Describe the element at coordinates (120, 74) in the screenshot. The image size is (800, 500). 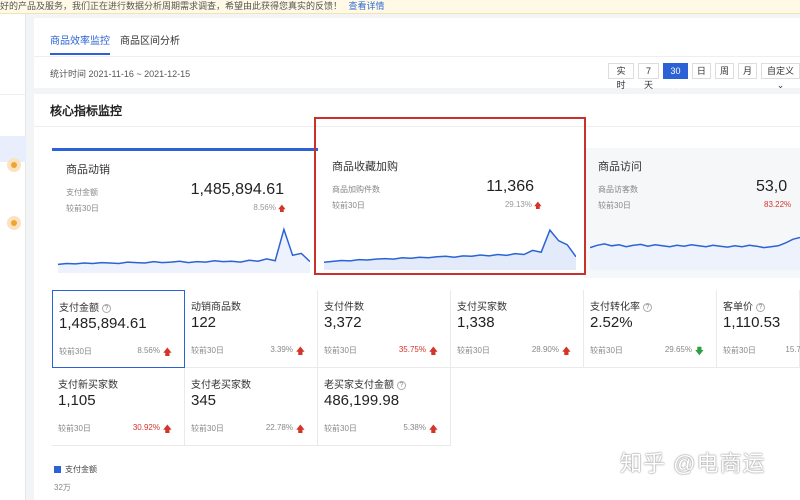
I see `stats-period: 统计时间 2021-11-16 ~ 2021-12-15` at that location.